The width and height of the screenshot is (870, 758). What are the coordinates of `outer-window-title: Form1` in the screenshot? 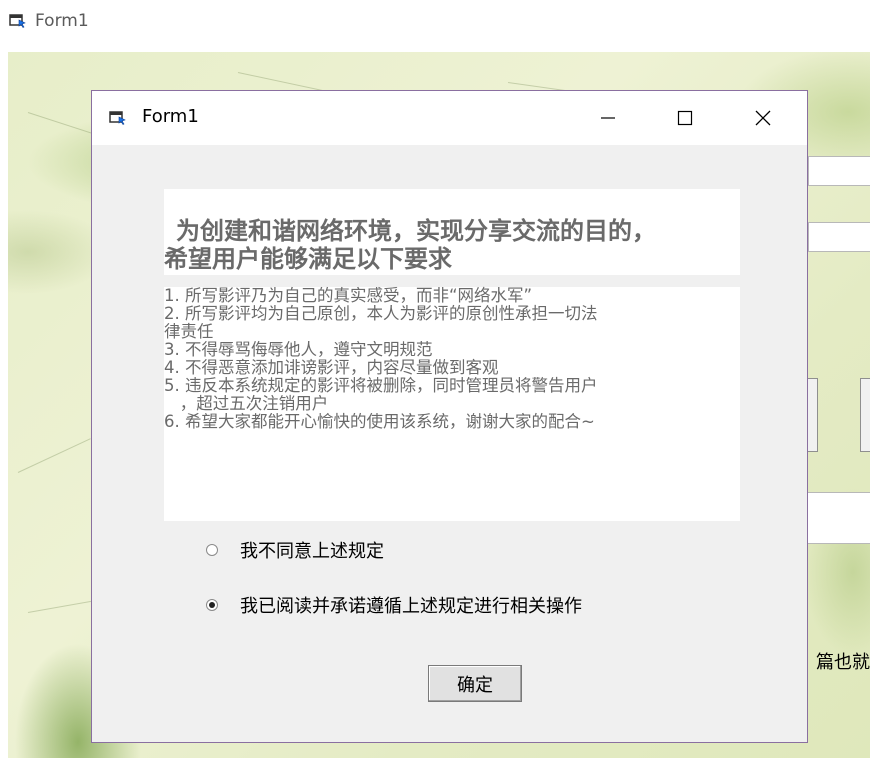 It's located at (62, 21).